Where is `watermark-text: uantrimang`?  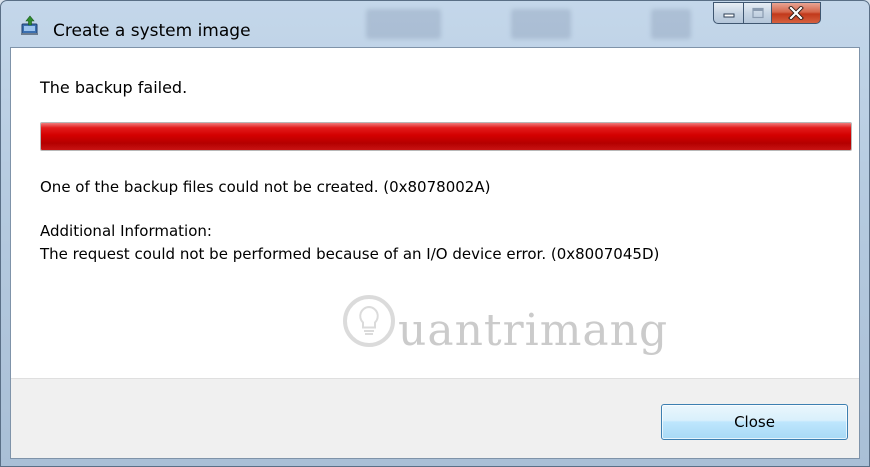
watermark-text: uantrimang is located at coordinates (533, 330).